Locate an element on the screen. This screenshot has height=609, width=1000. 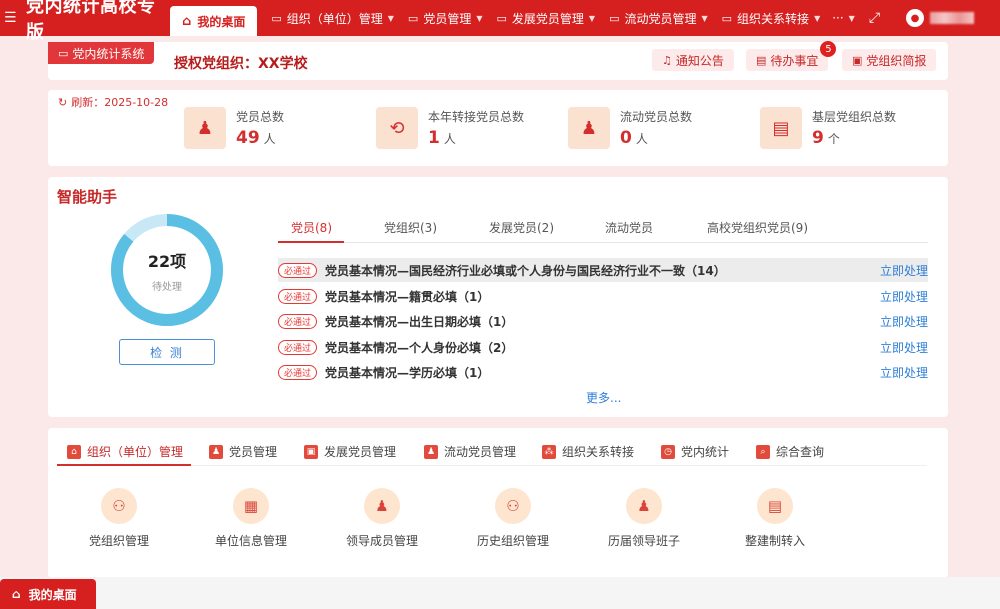
pending-label: 待处理 is located at coordinates (167, 287).